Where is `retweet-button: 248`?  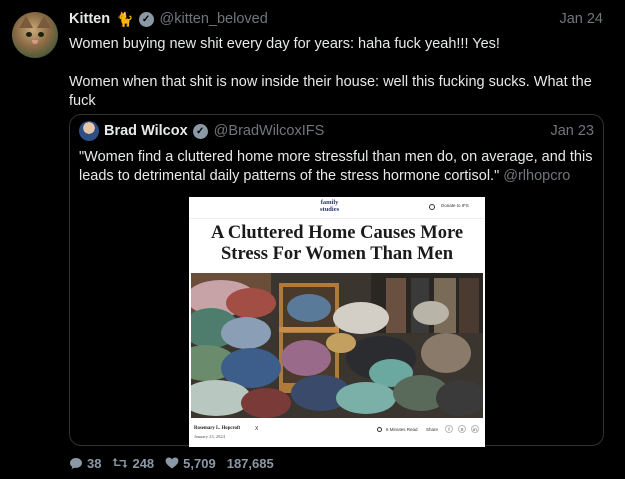
retweet-button: 248 is located at coordinates (133, 463).